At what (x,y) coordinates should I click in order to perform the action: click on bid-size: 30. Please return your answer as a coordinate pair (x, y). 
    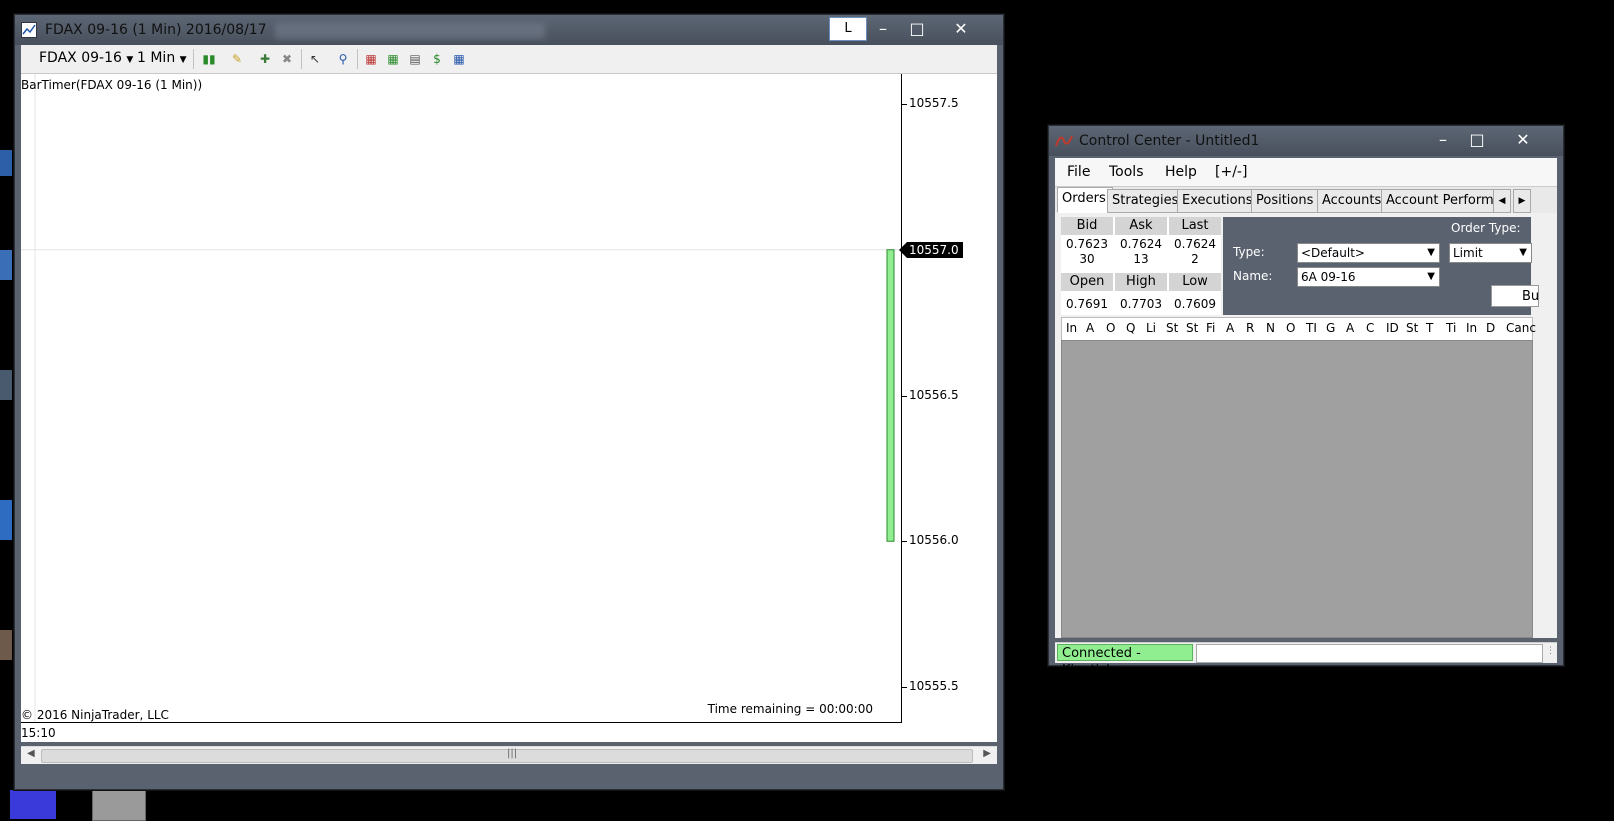
    Looking at the image, I should click on (1087, 259).